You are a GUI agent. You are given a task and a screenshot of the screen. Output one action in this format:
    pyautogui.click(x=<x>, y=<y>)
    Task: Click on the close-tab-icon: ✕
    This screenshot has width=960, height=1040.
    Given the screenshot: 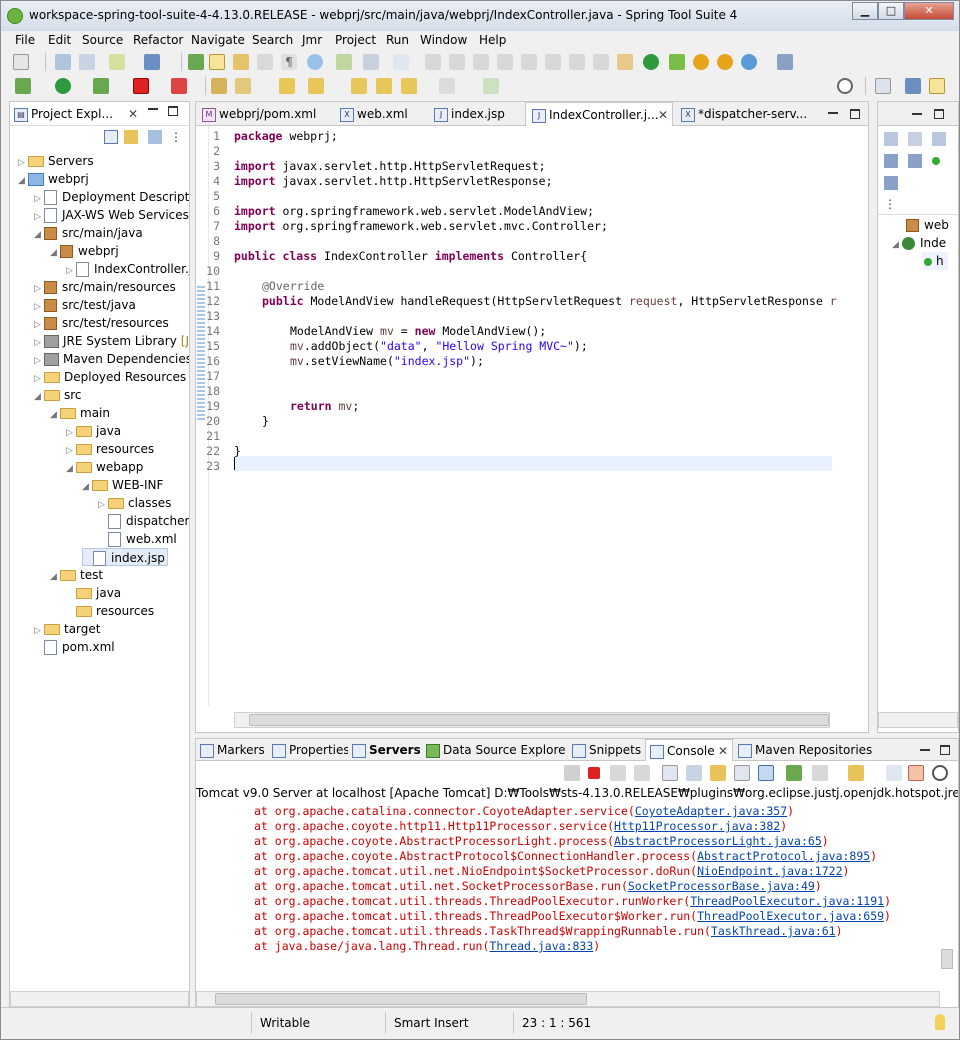 What is the action you would take?
    pyautogui.click(x=133, y=114)
    